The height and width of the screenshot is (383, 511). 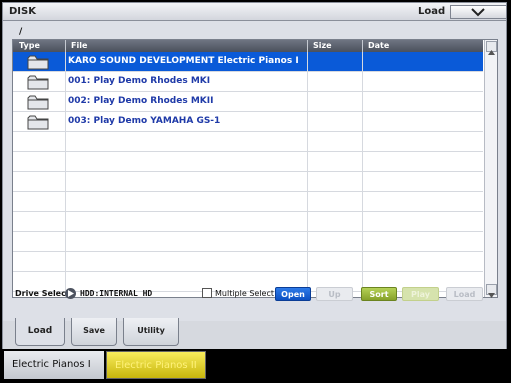 What do you see at coordinates (156, 365) in the screenshot?
I see `bottom-tab-electric-pianos-2: Electric Pianos II` at bounding box center [156, 365].